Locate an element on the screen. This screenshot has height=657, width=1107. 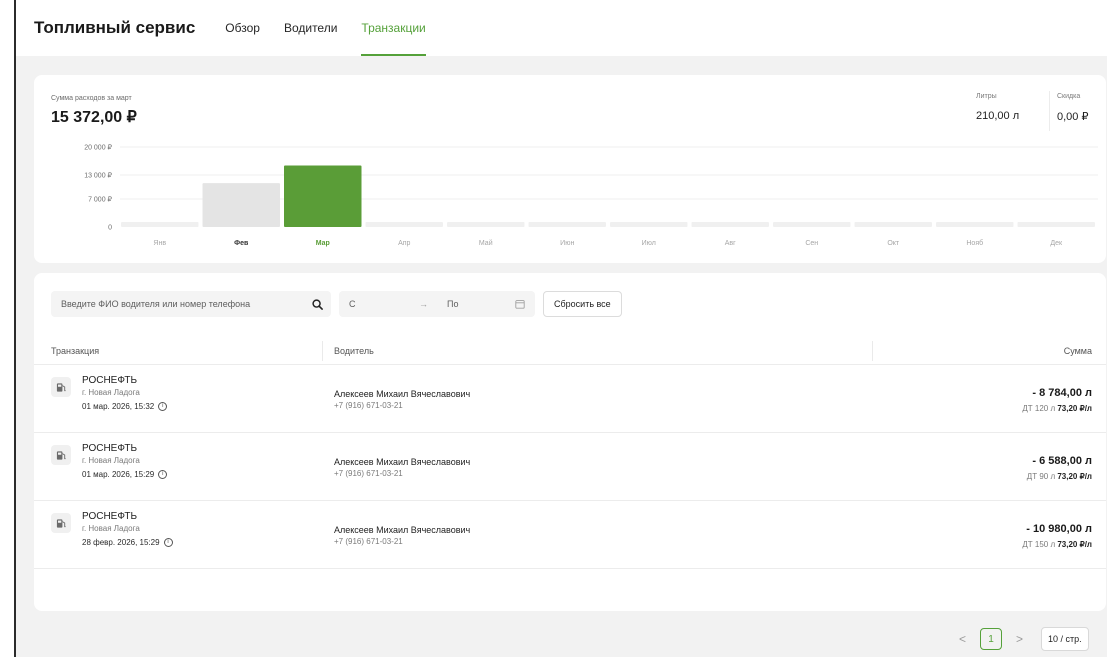
x-tick-label: Дек is located at coordinates (1056, 243).